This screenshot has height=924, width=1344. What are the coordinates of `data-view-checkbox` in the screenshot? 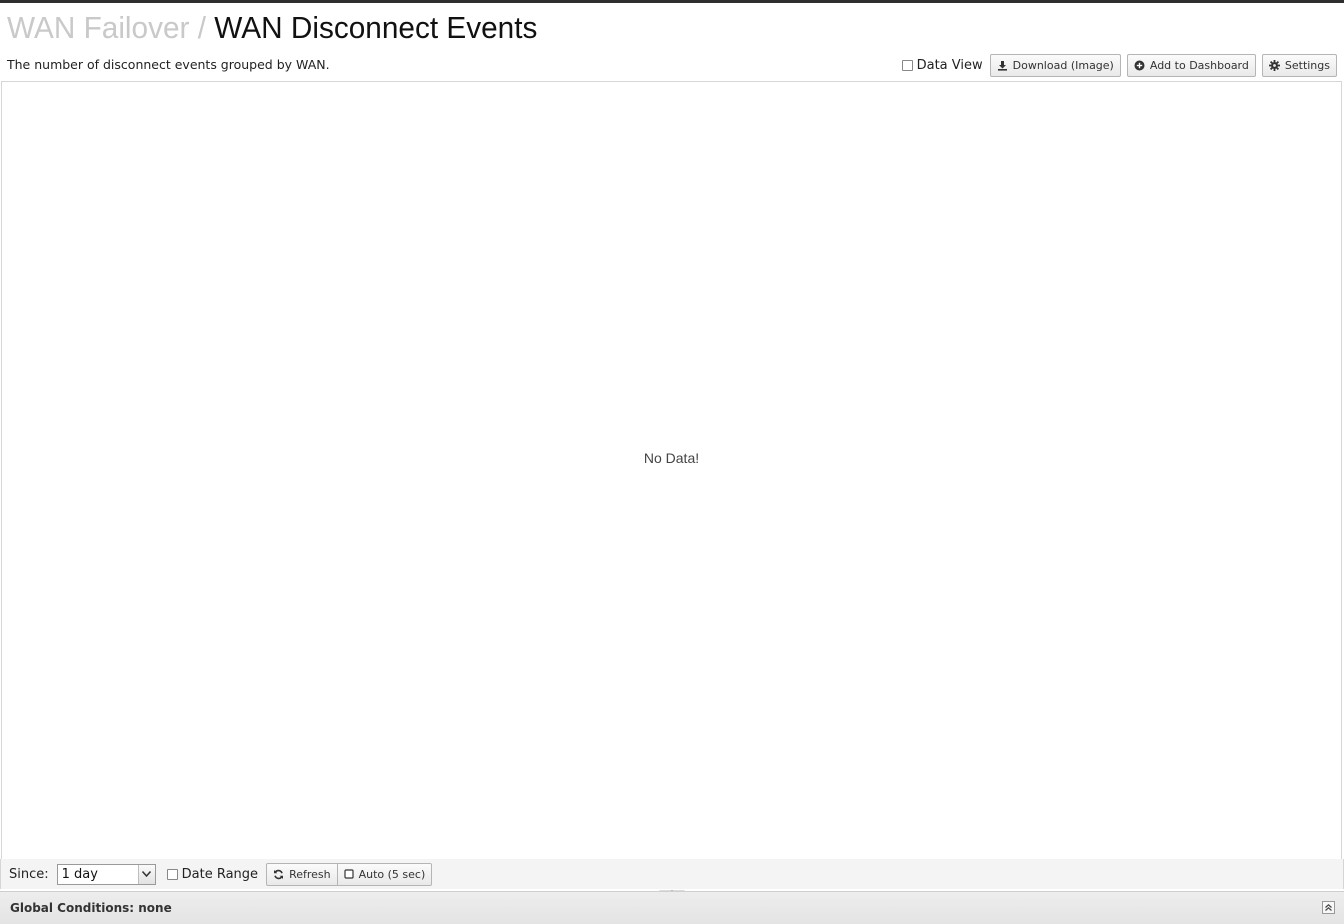 It's located at (907, 65).